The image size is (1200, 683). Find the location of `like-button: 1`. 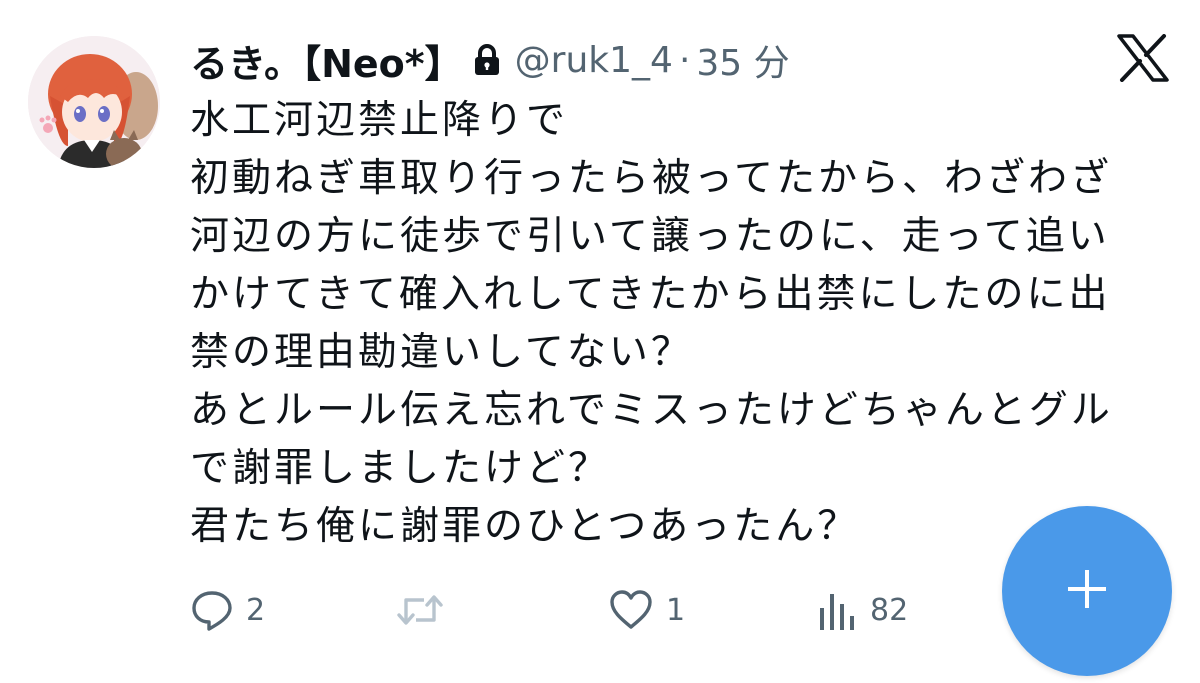

like-button: 1 is located at coordinates (646, 610).